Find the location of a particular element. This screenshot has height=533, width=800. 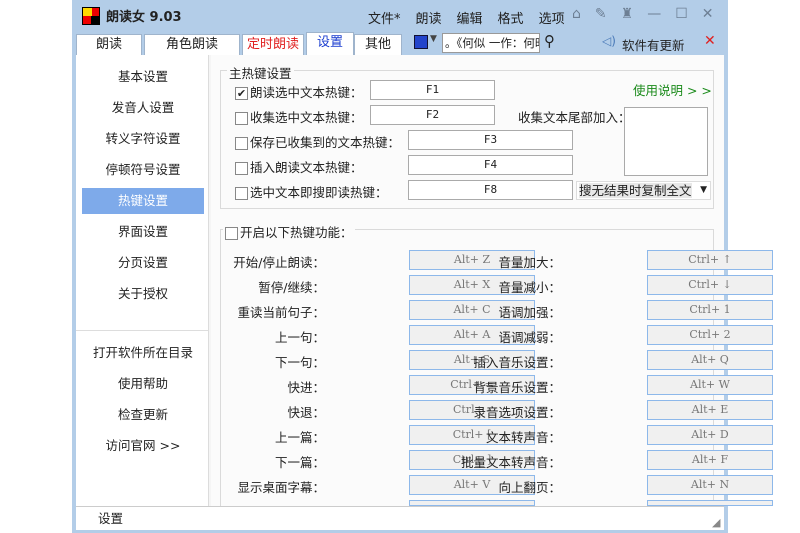

read-hotkey-checkbox: ✔ is located at coordinates (241, 93).